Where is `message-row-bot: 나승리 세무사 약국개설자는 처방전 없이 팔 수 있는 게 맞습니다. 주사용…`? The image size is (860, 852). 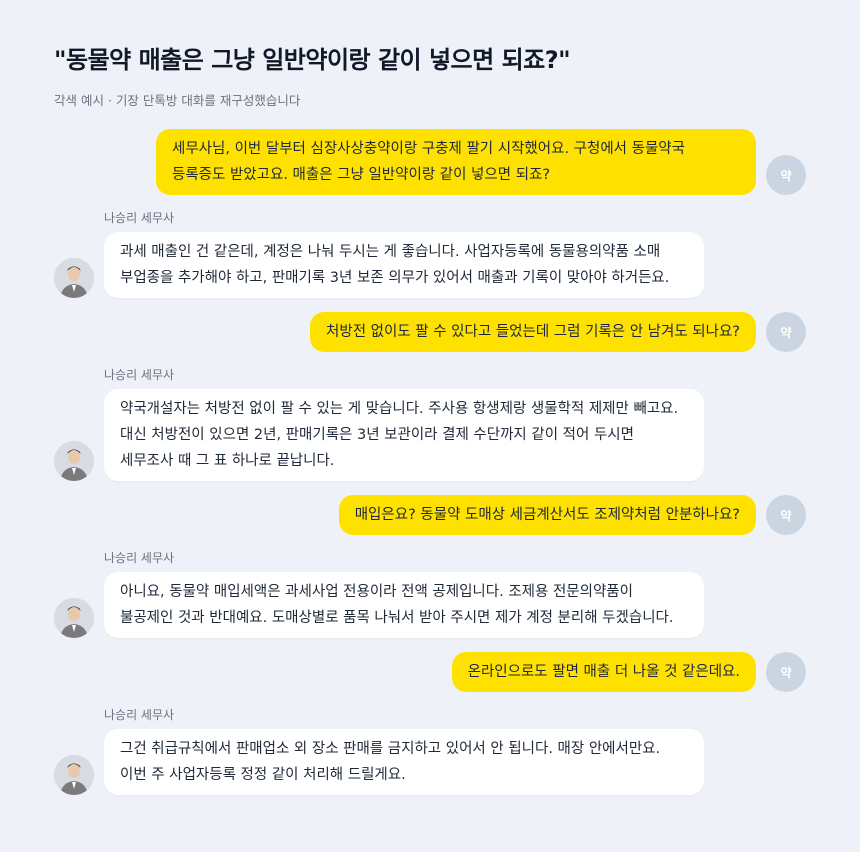 message-row-bot: 나승리 세무사 약국개설자는 처방전 없이 팔 수 있는 게 맞습니다. 주사용… is located at coordinates (430, 423).